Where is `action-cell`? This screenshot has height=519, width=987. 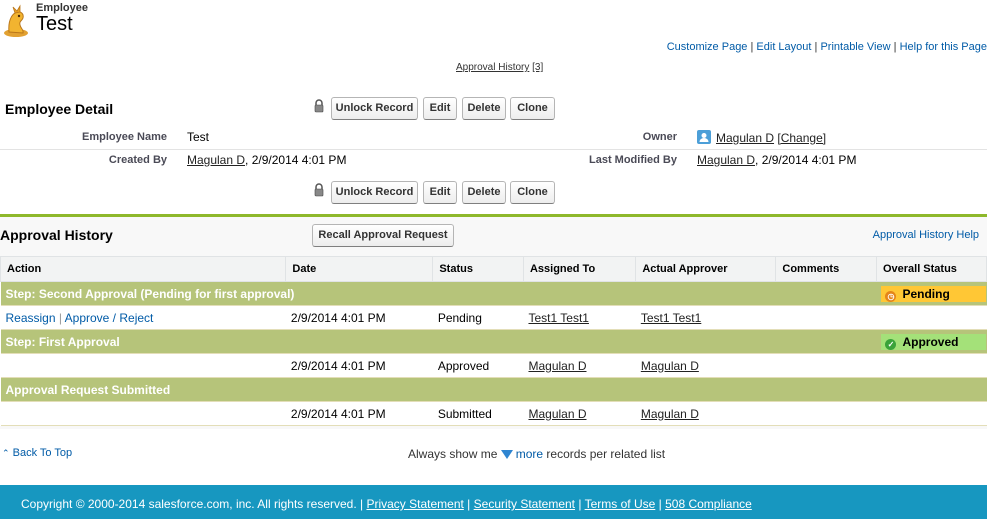 action-cell is located at coordinates (143, 413).